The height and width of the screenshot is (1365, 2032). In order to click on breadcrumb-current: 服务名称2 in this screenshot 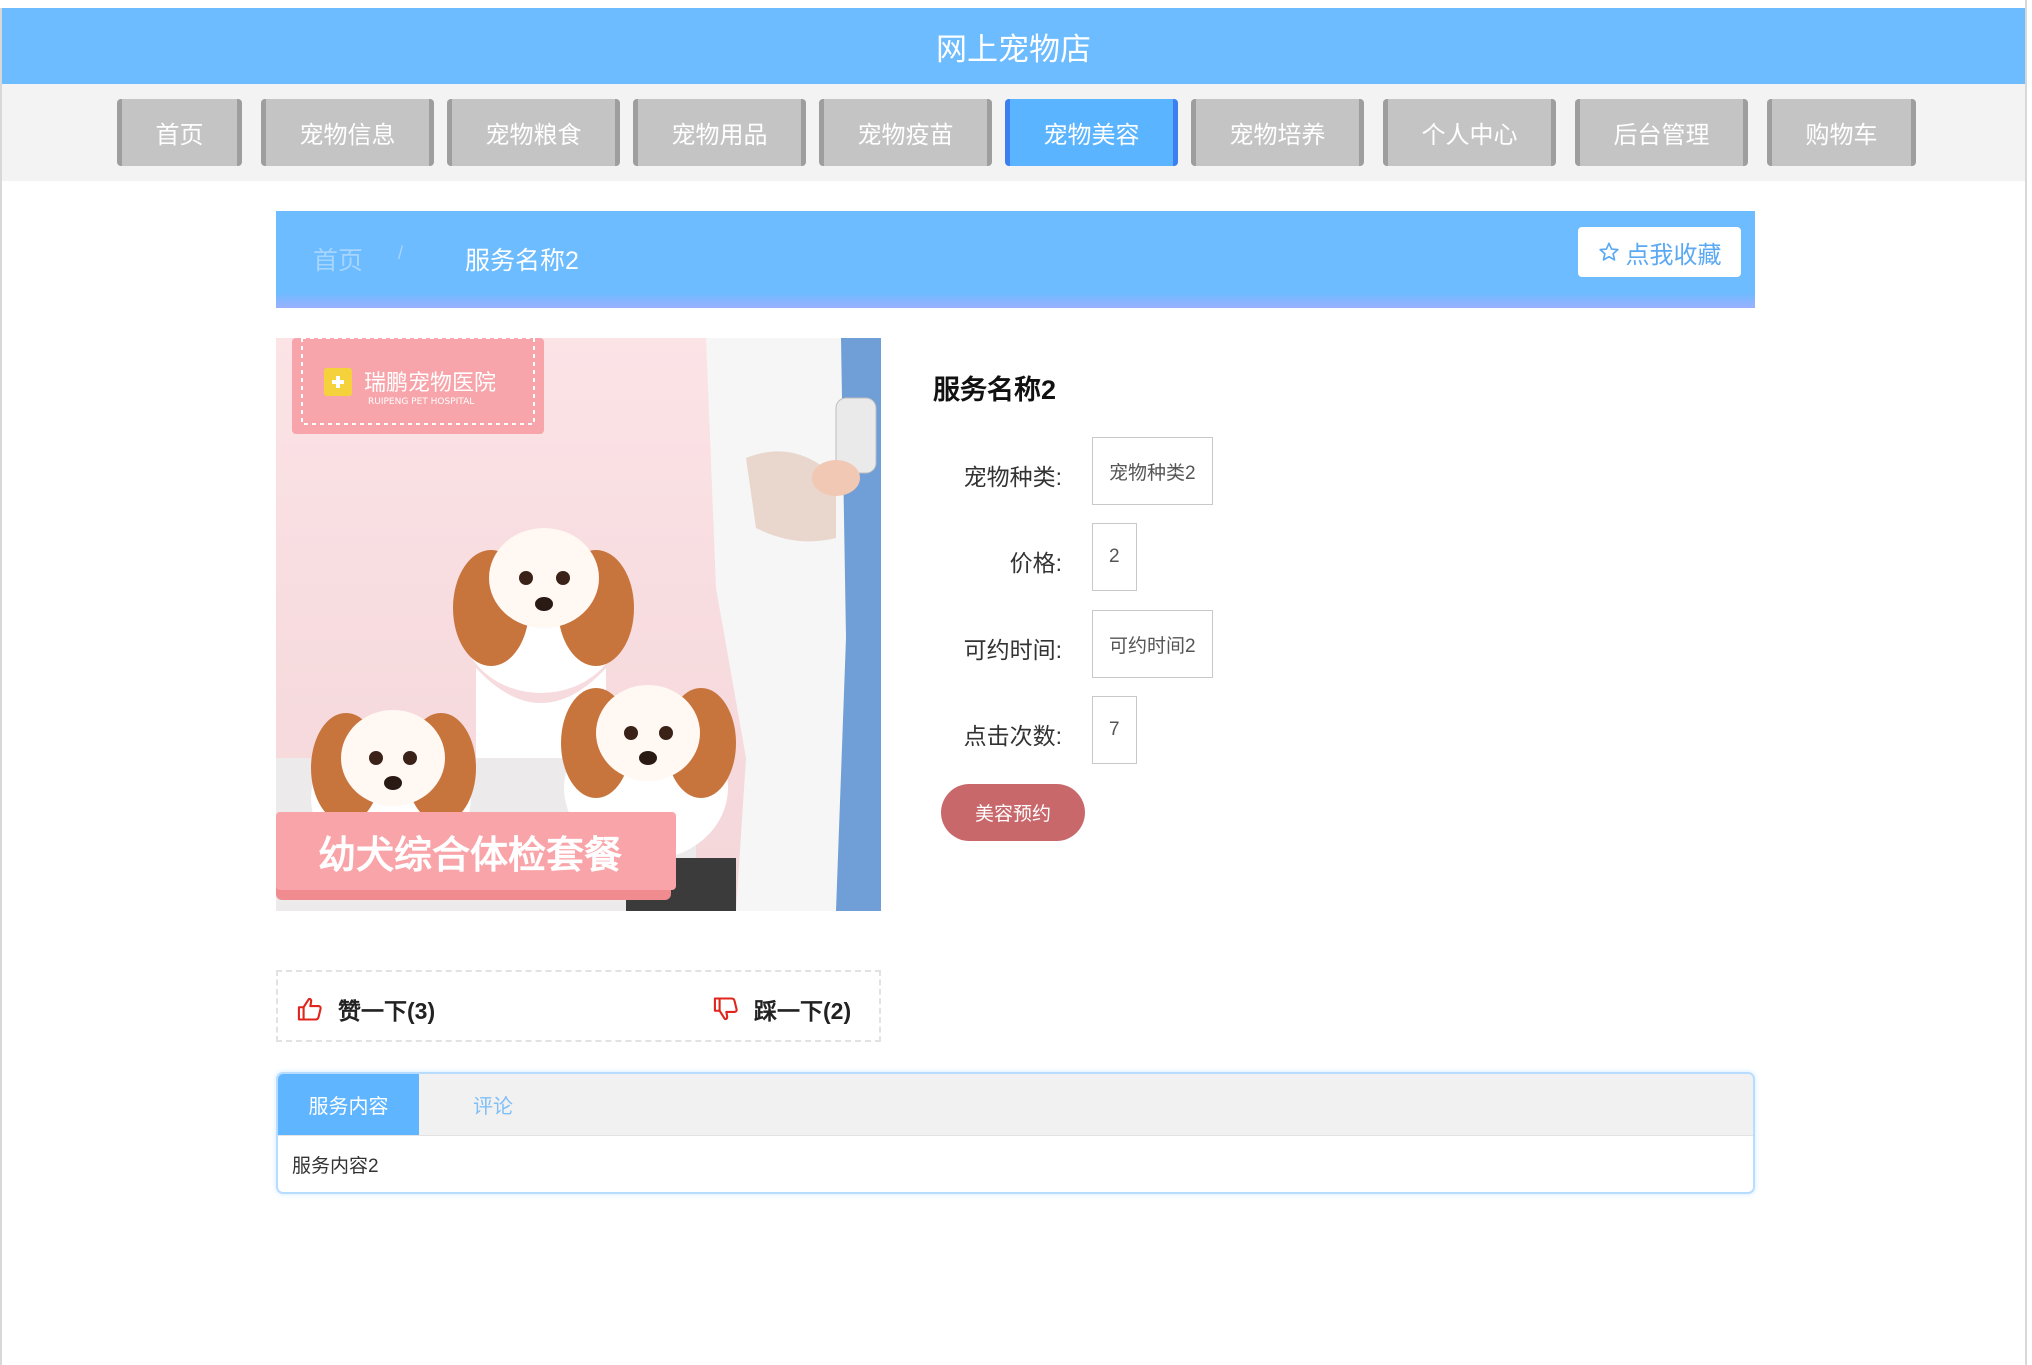, I will do `click(522, 261)`.